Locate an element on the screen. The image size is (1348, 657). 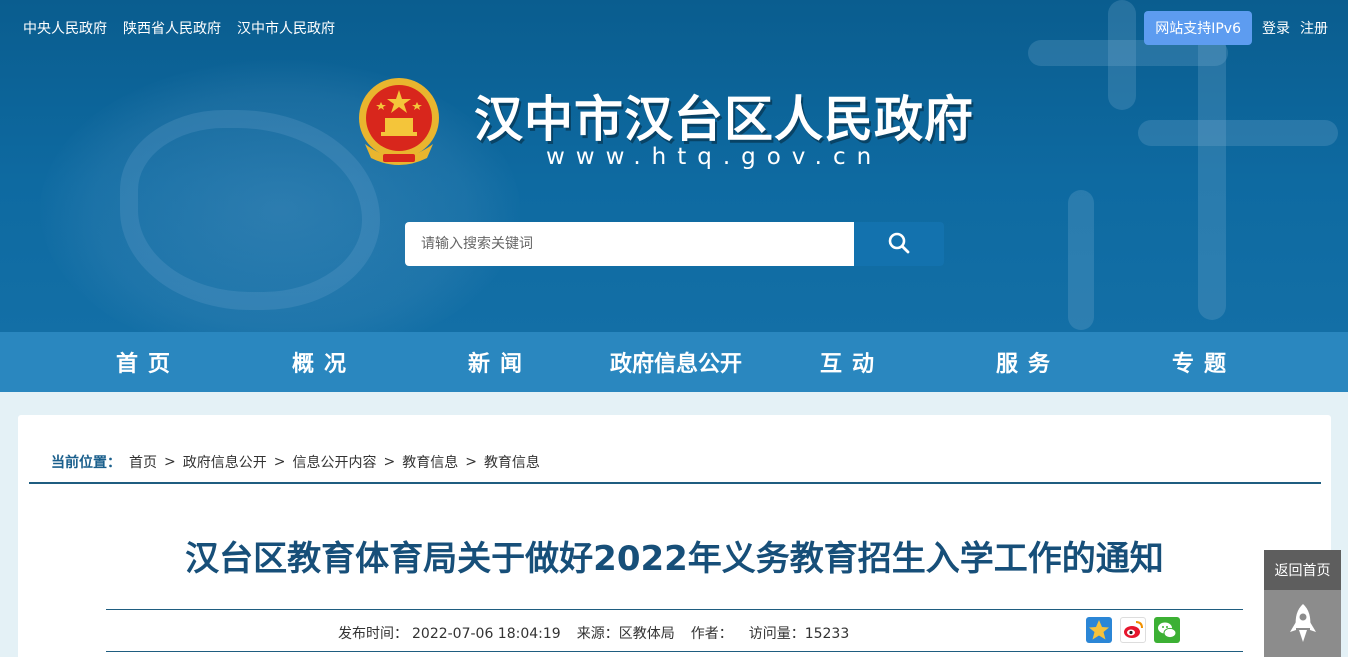
search-button is located at coordinates (899, 244).